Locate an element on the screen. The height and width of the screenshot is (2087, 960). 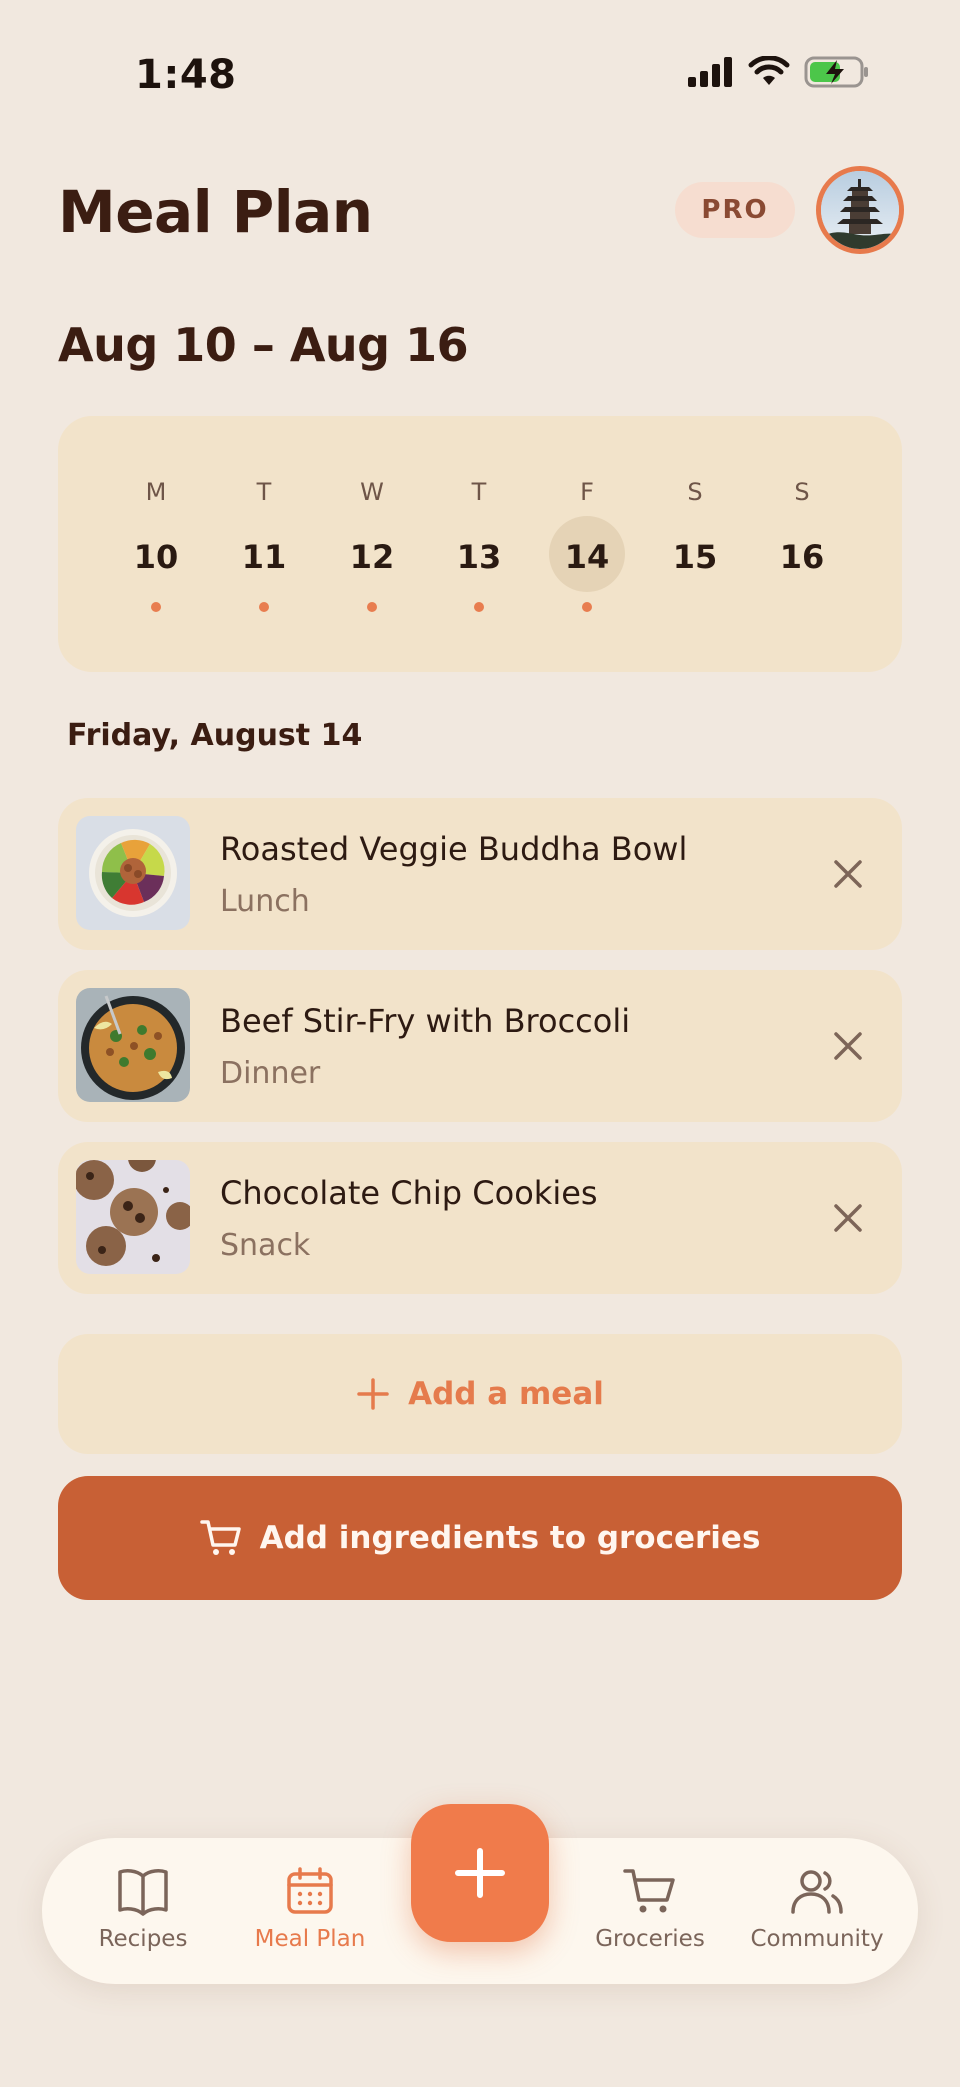
nav-item-groceries: Groceries is located at coordinates (650, 1909).